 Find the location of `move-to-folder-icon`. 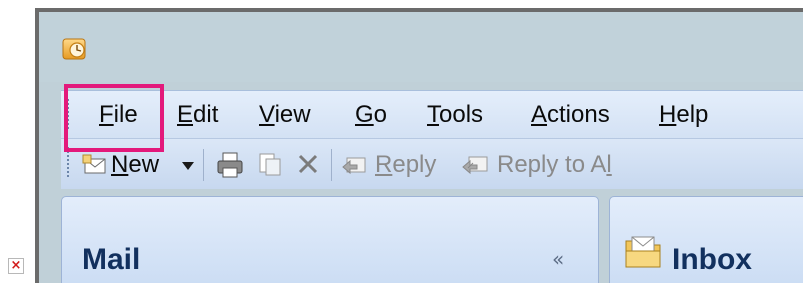

move-to-folder-icon is located at coordinates (270, 164).